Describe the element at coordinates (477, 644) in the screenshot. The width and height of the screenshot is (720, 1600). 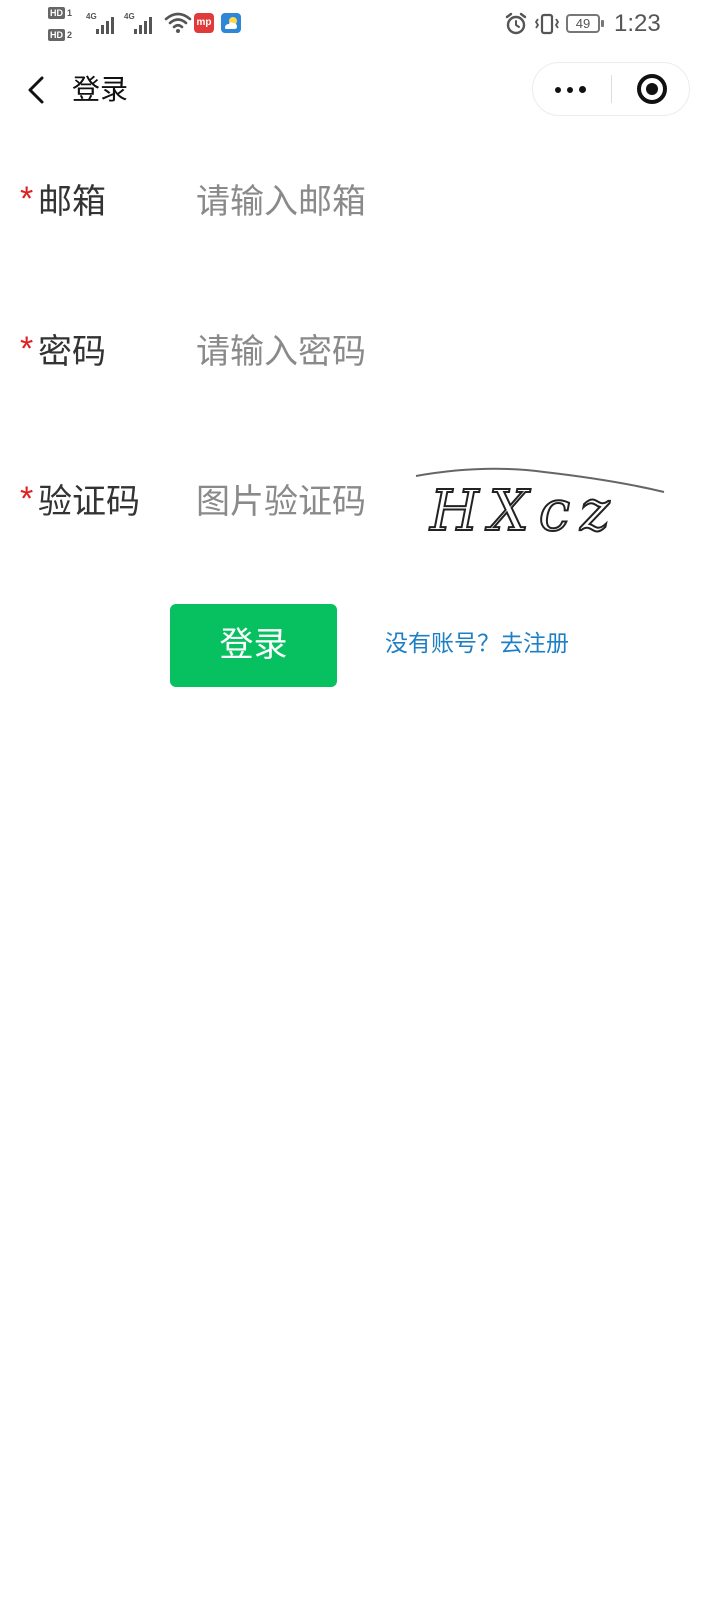
I see `register-link: 没有账号？去注册` at that location.